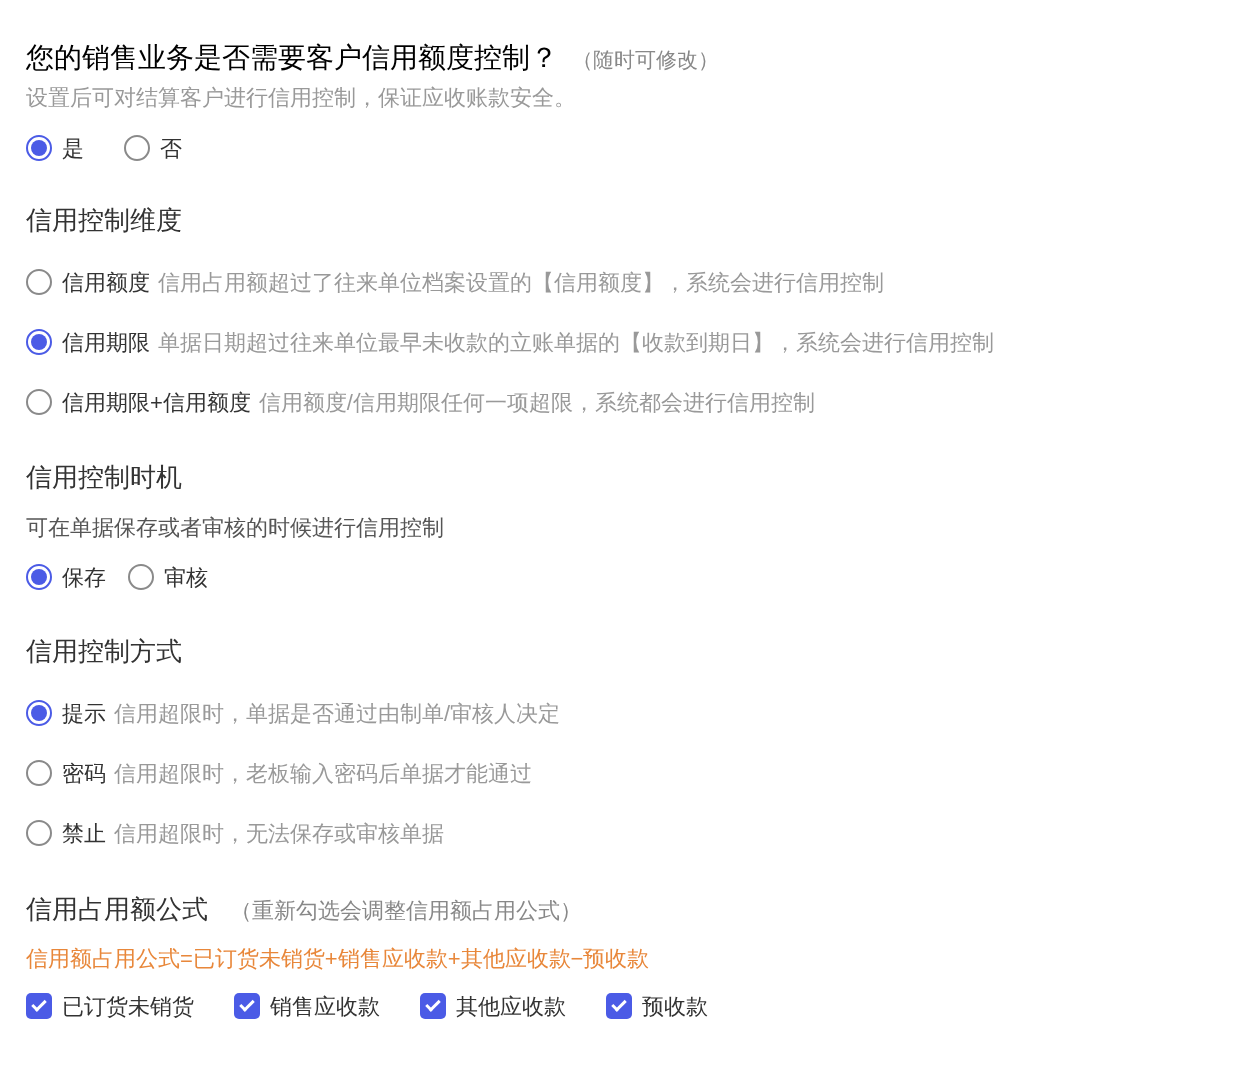  What do you see at coordinates (337, 713) in the screenshot?
I see `option-description: 信用超限时，单据是否通过由制单/审核人决定` at bounding box center [337, 713].